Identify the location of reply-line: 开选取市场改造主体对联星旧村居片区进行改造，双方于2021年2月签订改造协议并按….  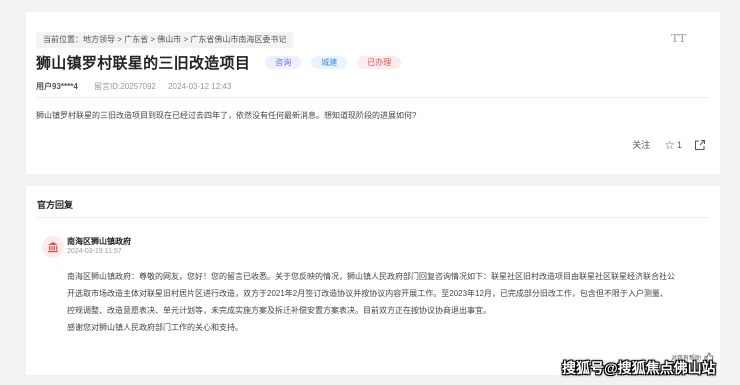
(367, 293).